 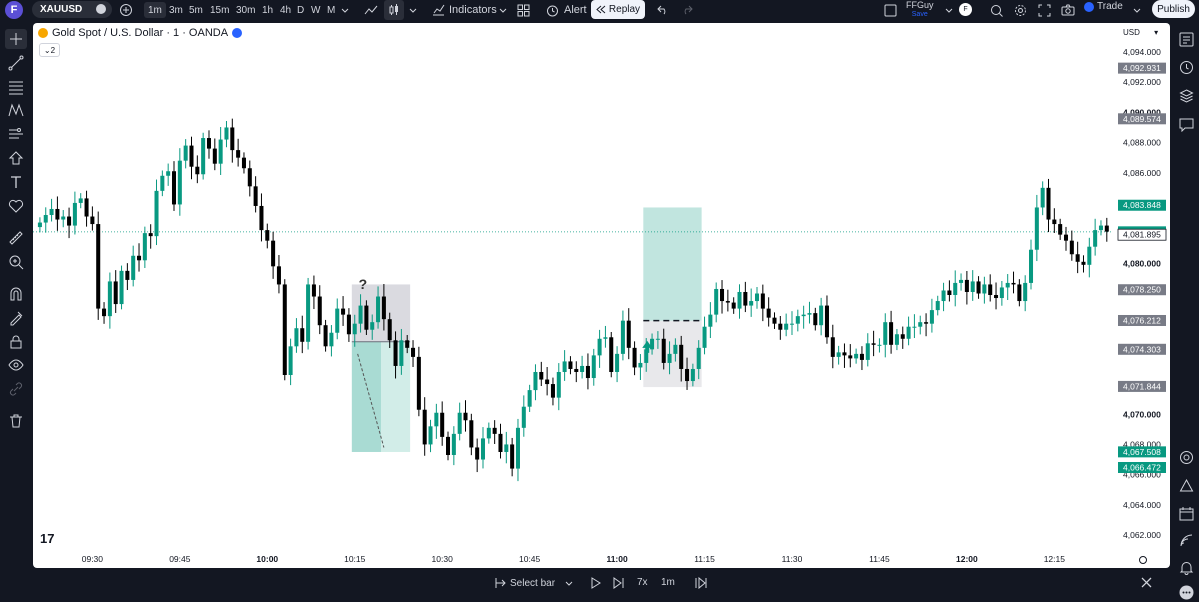 I want to click on currency-selector: USD ▾, so click(x=1140, y=32).